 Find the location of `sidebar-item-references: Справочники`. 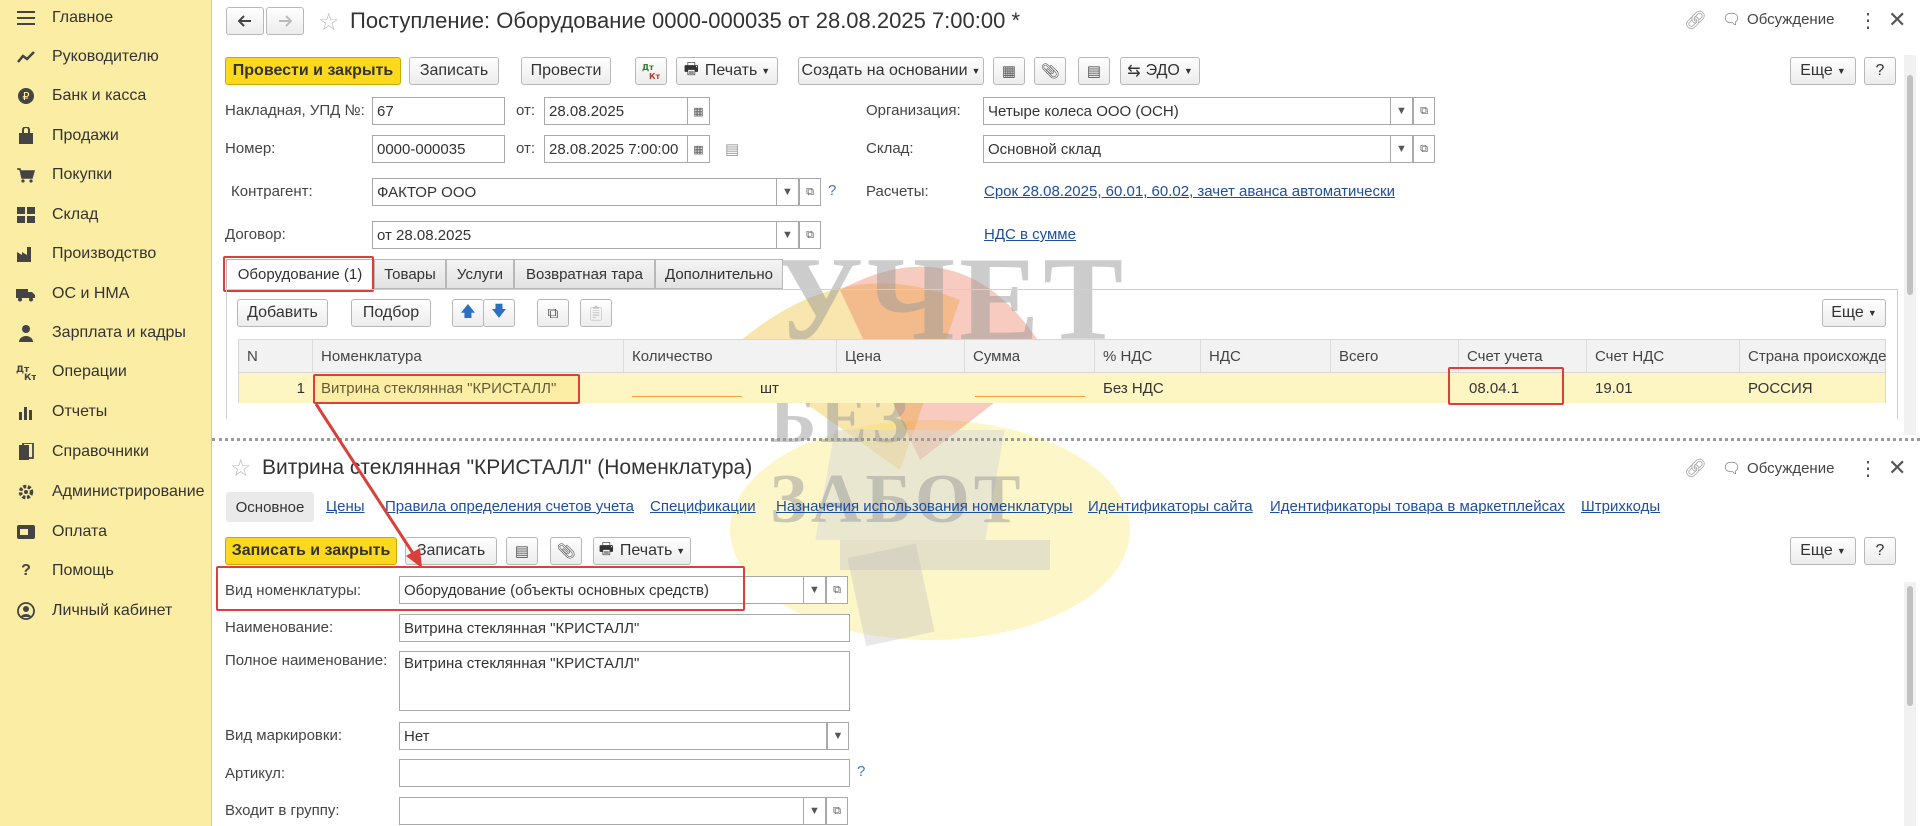

sidebar-item-references: Справочники is located at coordinates (106, 452).